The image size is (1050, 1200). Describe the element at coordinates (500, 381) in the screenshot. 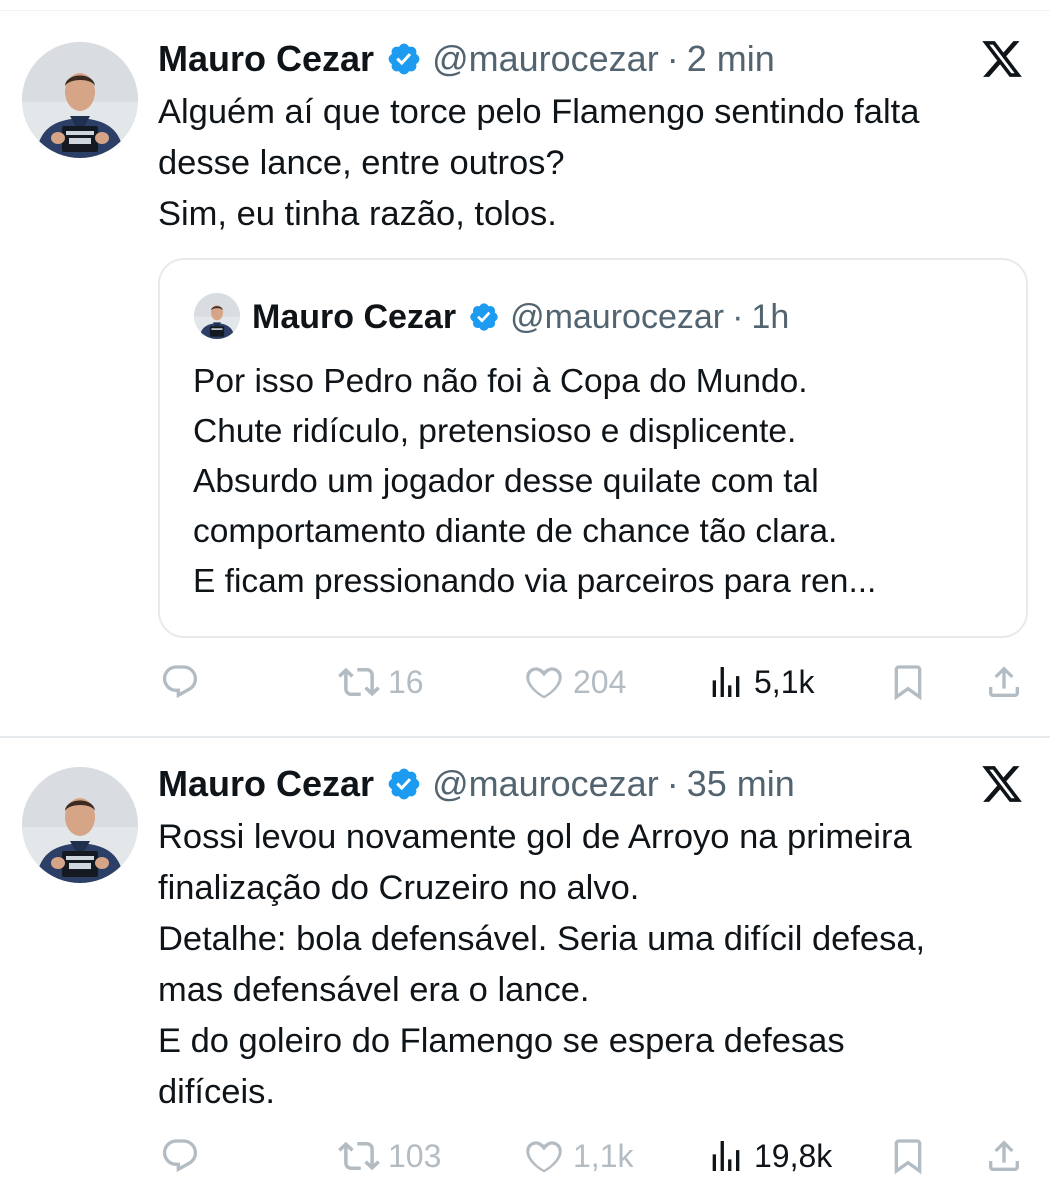

I see `quoted-text-line: Por isso Pedro não foi à Copa do Mundo.` at that location.